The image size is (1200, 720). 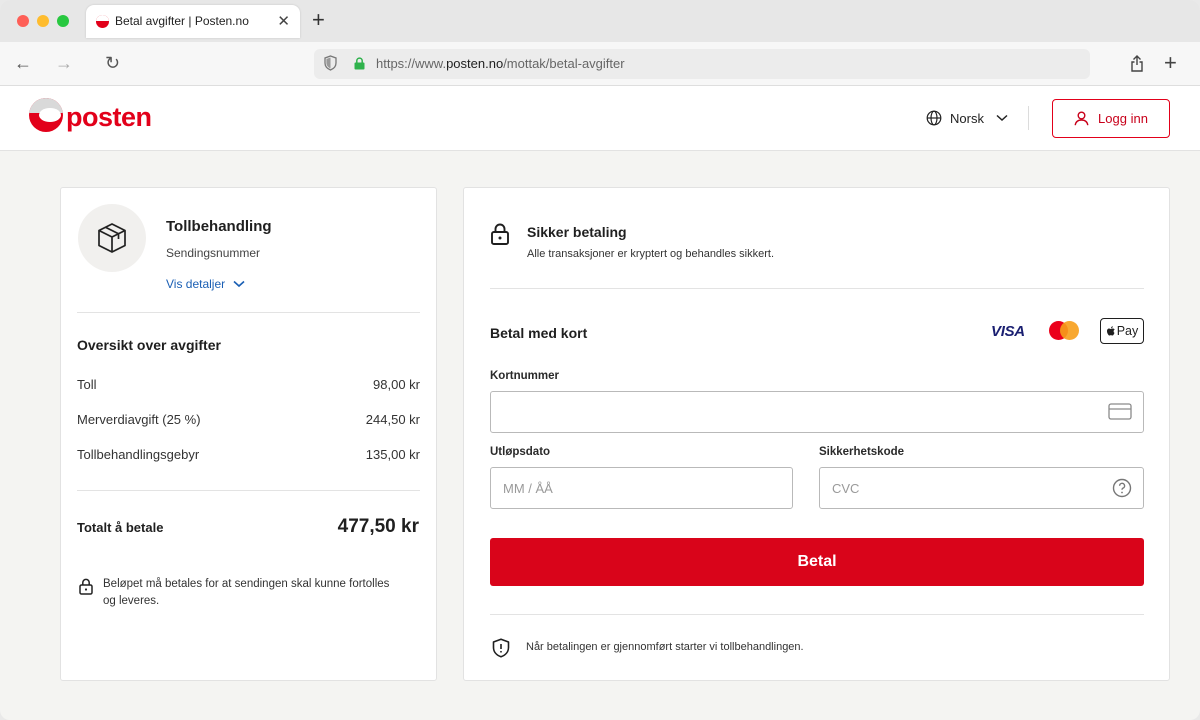 I want to click on globe-icon, so click(x=934, y=118).